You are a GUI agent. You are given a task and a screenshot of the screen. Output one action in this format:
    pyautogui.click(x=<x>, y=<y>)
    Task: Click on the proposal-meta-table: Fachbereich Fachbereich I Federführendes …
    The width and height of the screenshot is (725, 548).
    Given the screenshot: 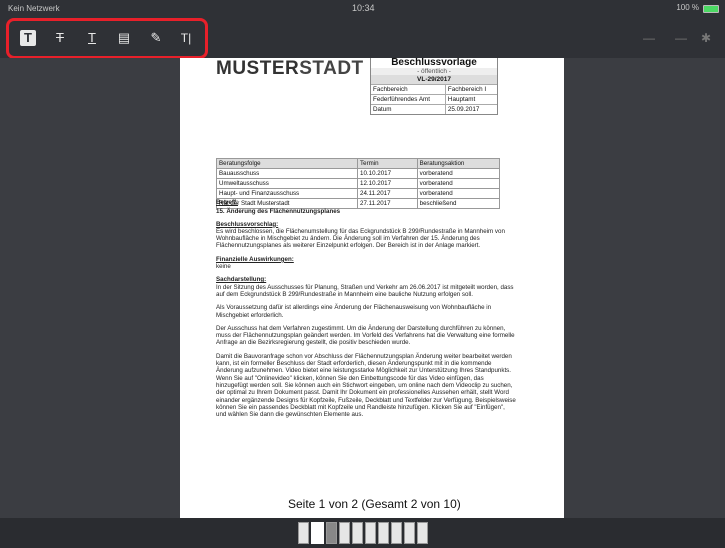 What is the action you would take?
    pyautogui.click(x=434, y=99)
    